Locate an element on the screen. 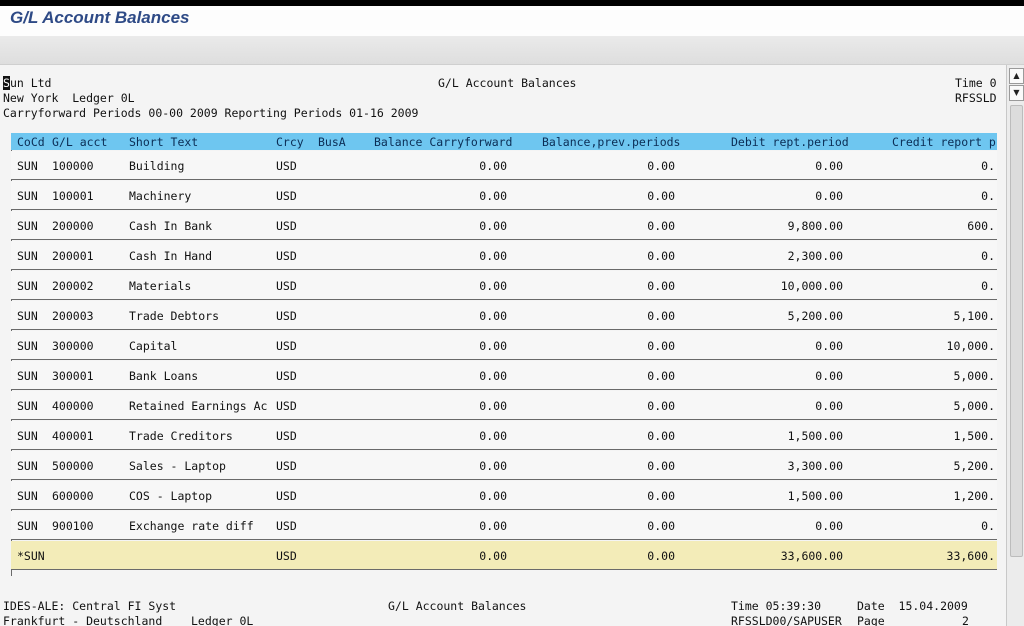 The image size is (1024, 626). column-header-balance-carryforward: Balance Carryforward is located at coordinates (443, 142).